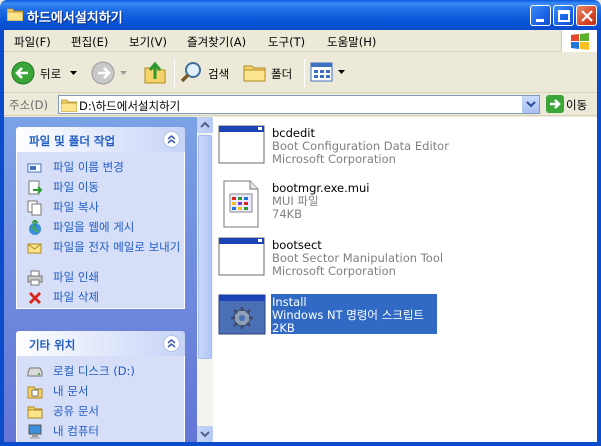 This screenshot has height=446, width=601. I want to click on forward-button, so click(109, 73).